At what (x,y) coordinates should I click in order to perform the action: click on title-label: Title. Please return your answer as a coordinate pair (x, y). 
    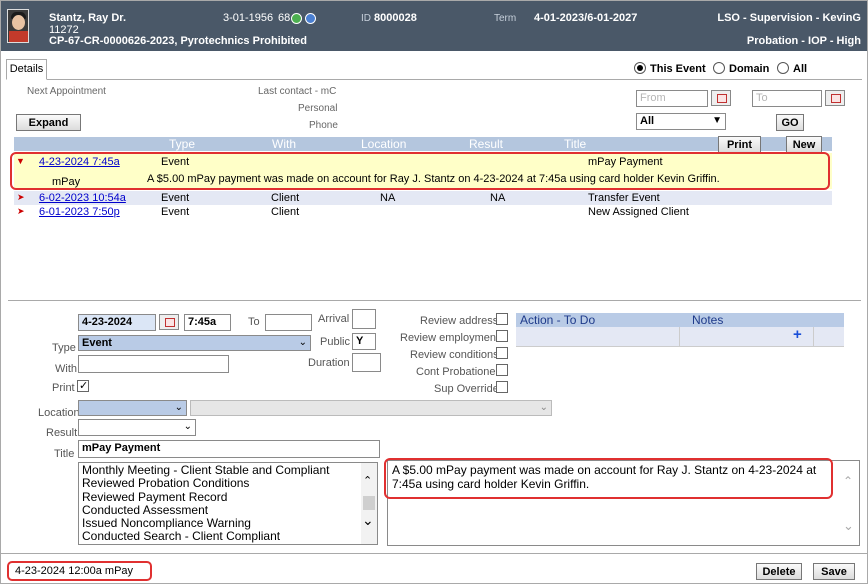
    Looking at the image, I should click on (64, 454).